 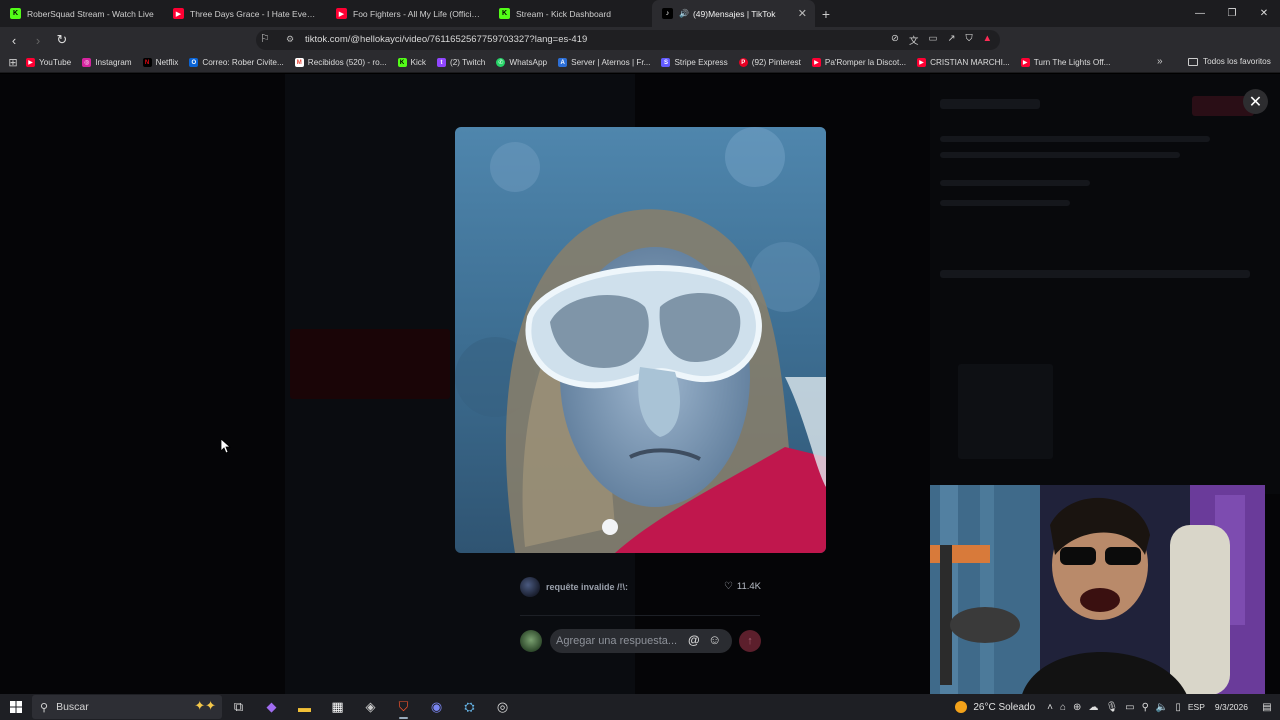 What do you see at coordinates (694, 640) in the screenshot?
I see `mention-icon: @` at bounding box center [694, 640].